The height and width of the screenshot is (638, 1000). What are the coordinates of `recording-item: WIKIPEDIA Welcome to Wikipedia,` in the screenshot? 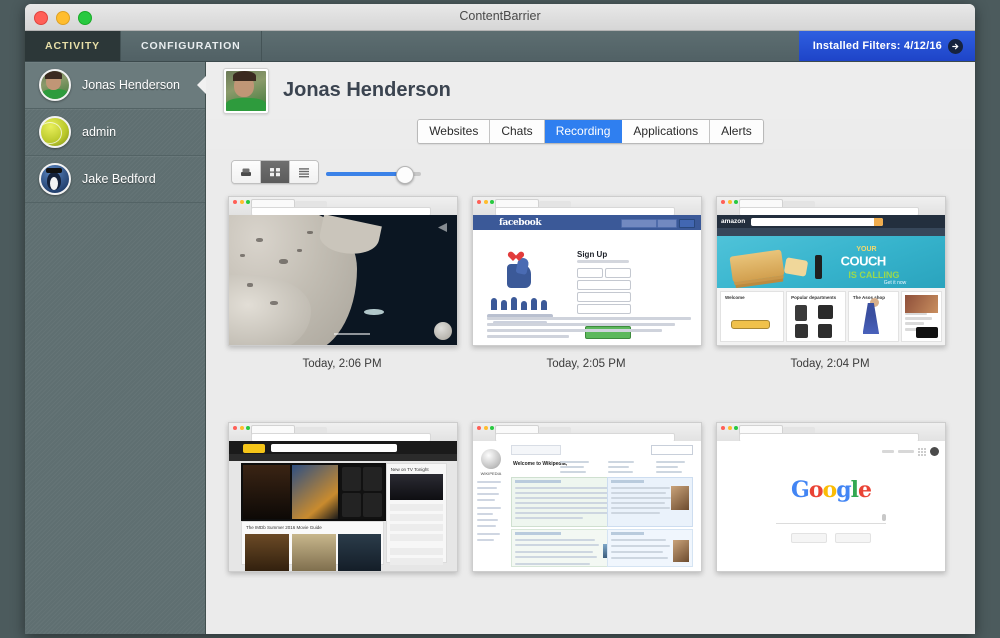 It's located at (587, 525).